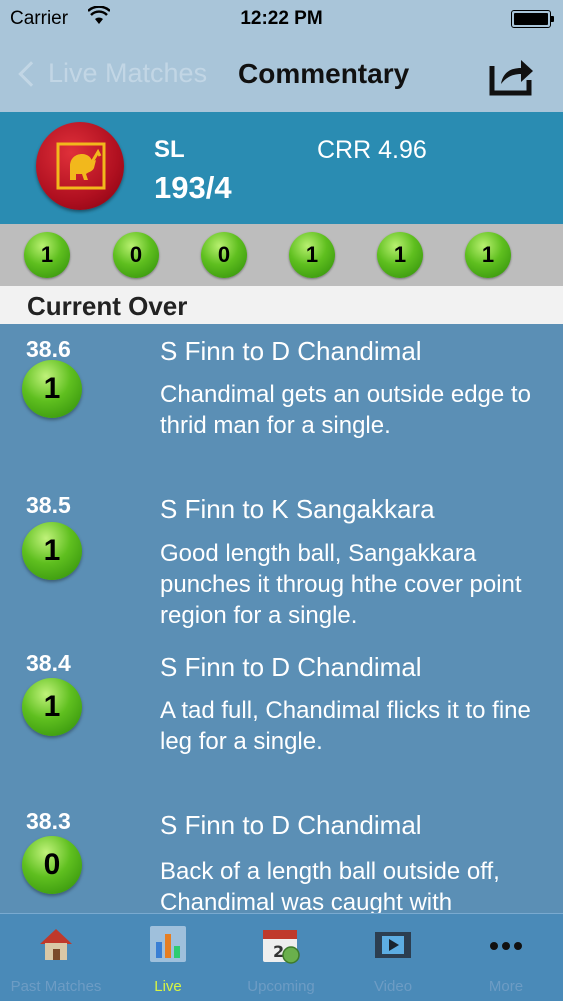 Image resolution: width=563 pixels, height=1001 pixels. I want to click on back-label: Live Matches, so click(128, 73).